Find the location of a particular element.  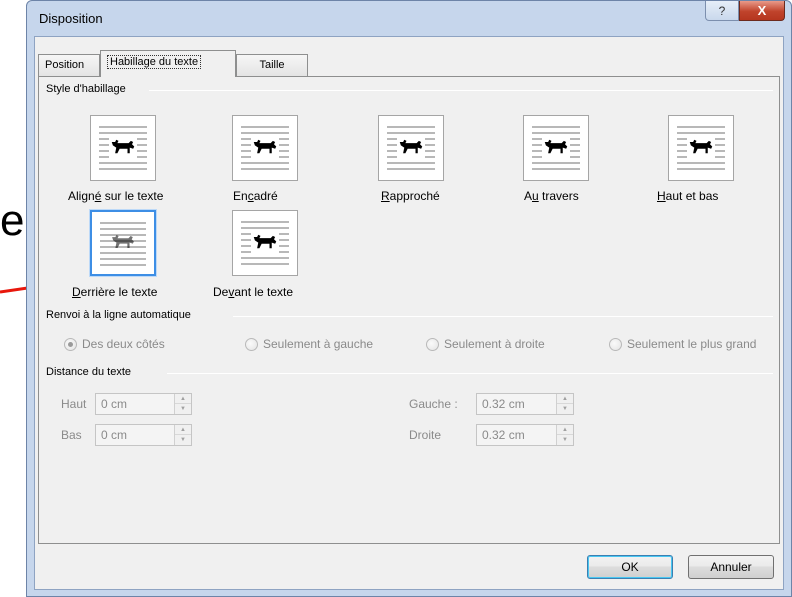

dog-behind-icon is located at coordinates (123, 243).